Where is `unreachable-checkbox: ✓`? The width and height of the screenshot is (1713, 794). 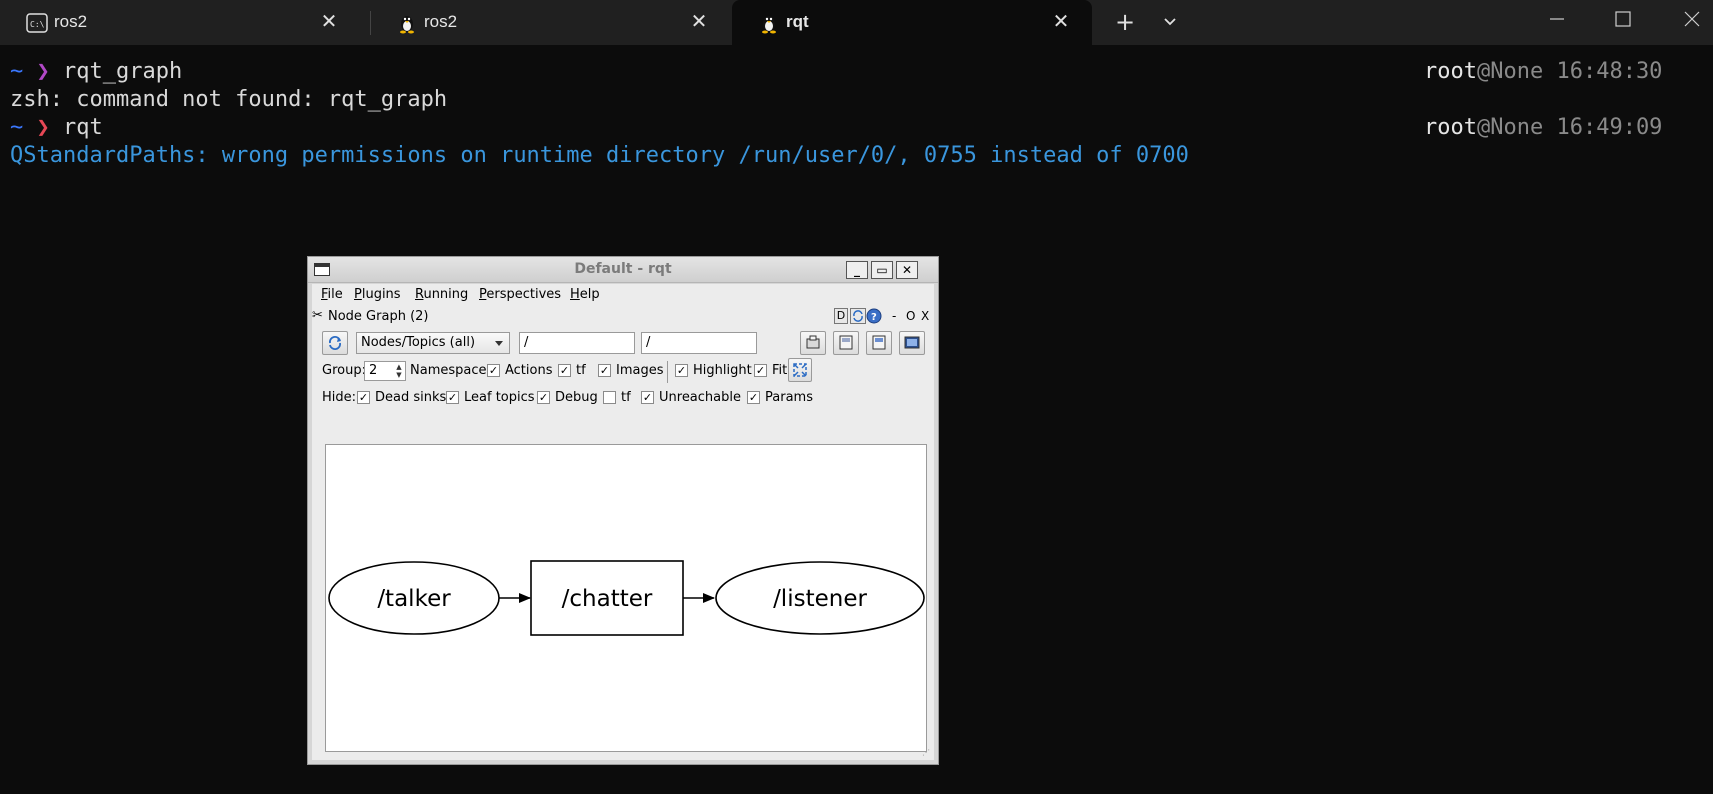
unreachable-checkbox: ✓ is located at coordinates (647, 397).